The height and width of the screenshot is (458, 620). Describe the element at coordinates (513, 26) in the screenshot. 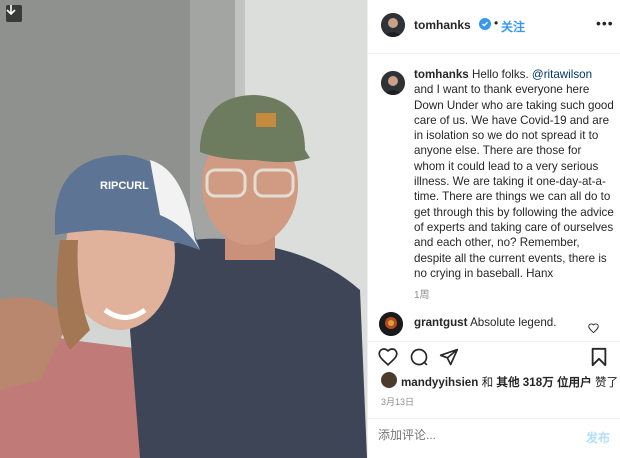

I see `follow-button: 关注` at that location.